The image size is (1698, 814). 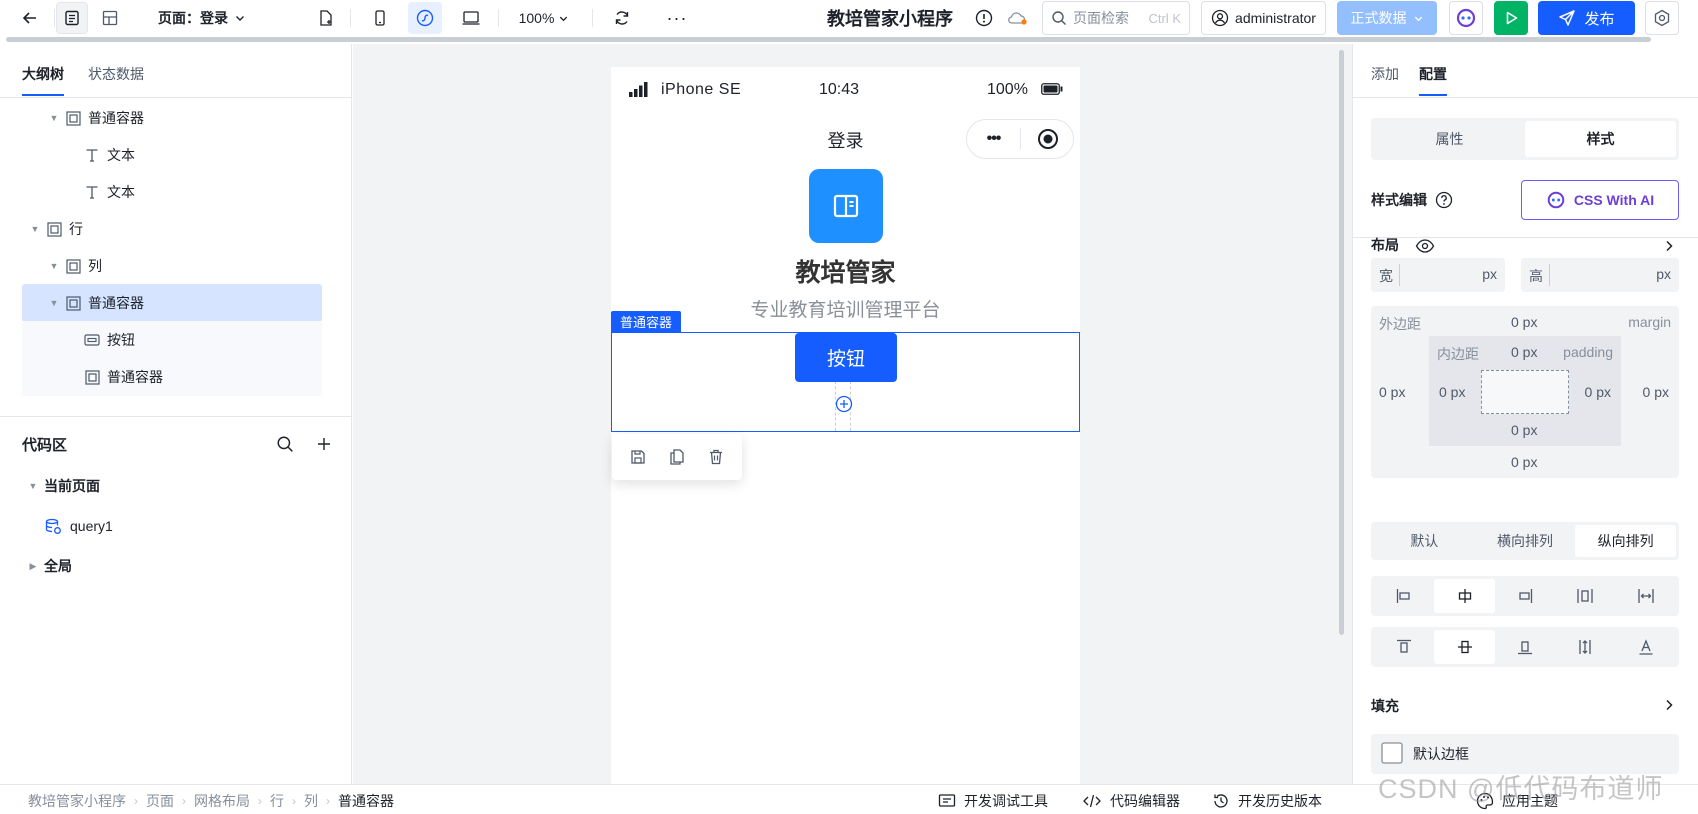 What do you see at coordinates (1585, 647) in the screenshot?
I see `stretch-icon` at bounding box center [1585, 647].